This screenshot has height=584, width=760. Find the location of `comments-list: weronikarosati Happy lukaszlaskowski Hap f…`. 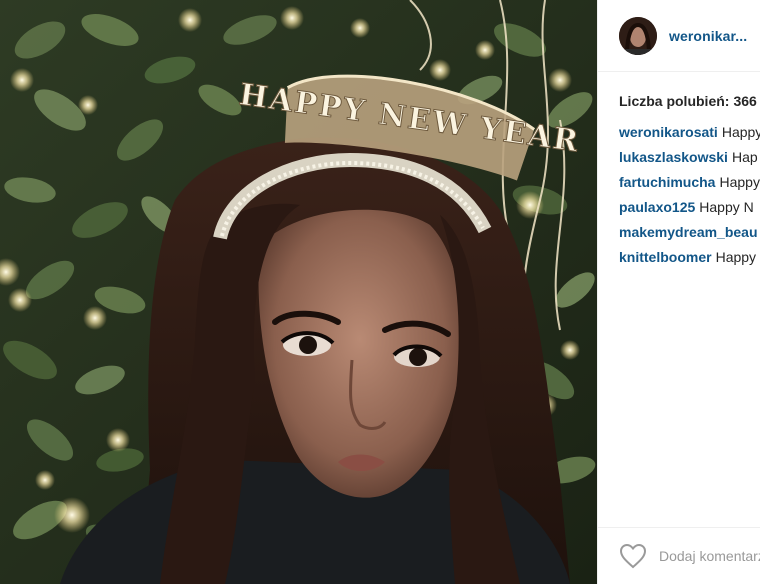

comments-list: weronikarosati Happy lukaszlaskowski Hap f… is located at coordinates (679, 191).